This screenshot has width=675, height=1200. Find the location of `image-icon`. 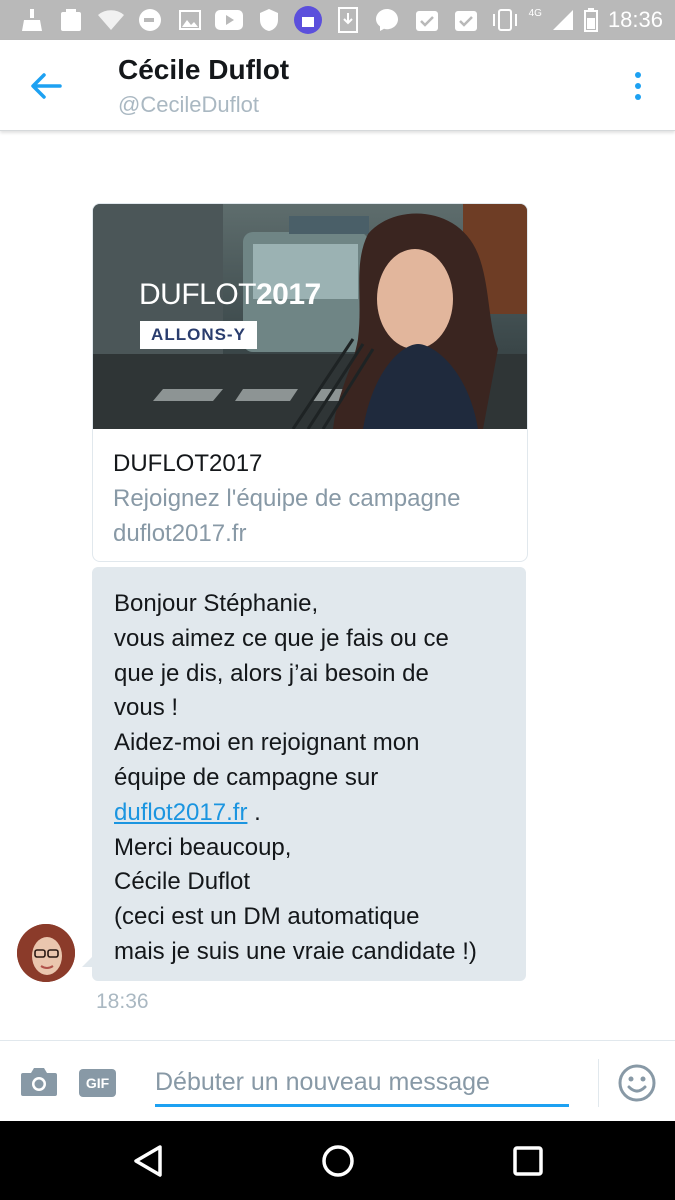

image-icon is located at coordinates (190, 20).